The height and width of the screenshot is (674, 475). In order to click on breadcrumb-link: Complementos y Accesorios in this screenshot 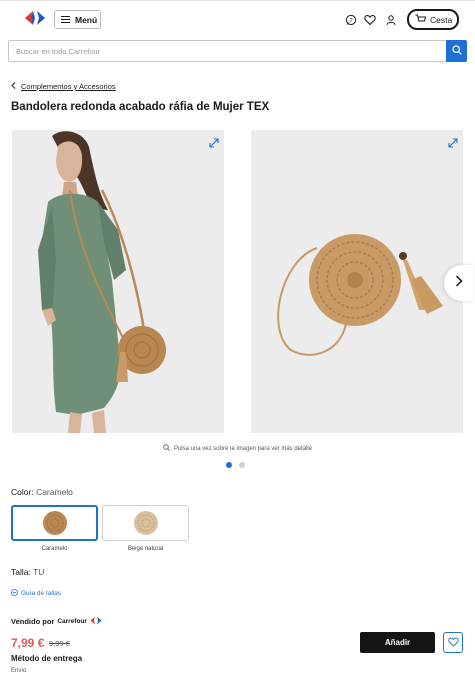, I will do `click(68, 86)`.